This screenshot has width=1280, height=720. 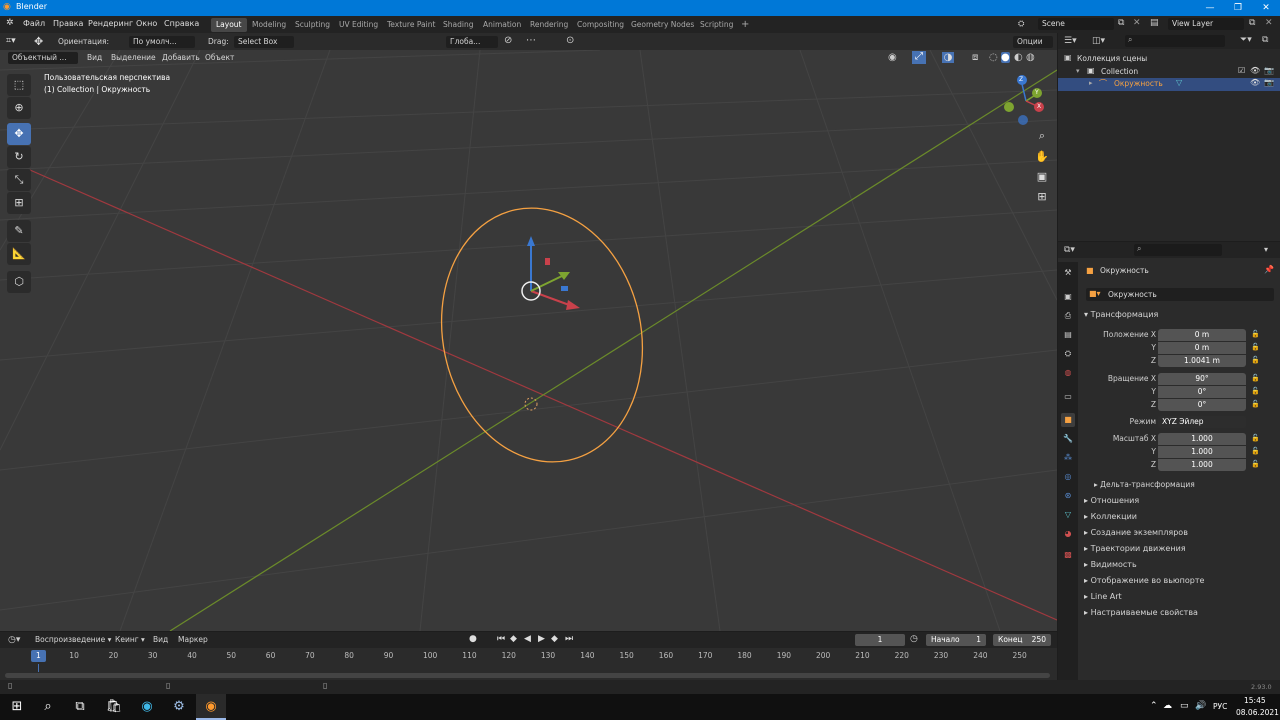 What do you see at coordinates (1167, 706) in the screenshot?
I see `onedrive-icon: ☁` at bounding box center [1167, 706].